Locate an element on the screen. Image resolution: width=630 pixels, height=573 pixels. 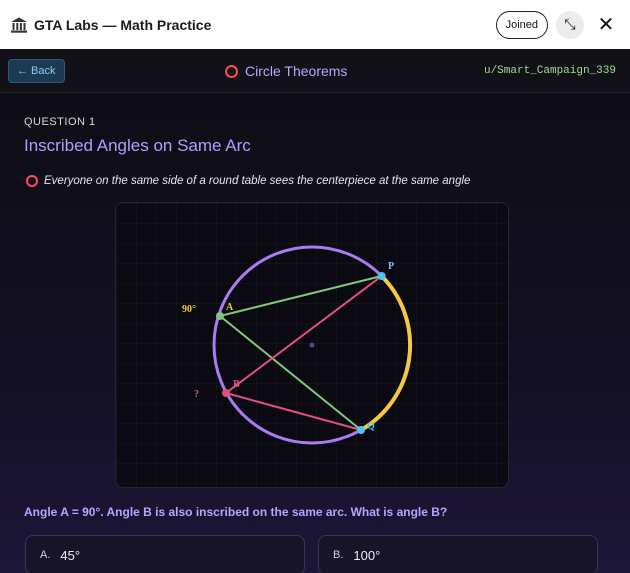
app-header: GTA Labs — Math Practice Joined ⤡ ✕ is located at coordinates (315, 24).